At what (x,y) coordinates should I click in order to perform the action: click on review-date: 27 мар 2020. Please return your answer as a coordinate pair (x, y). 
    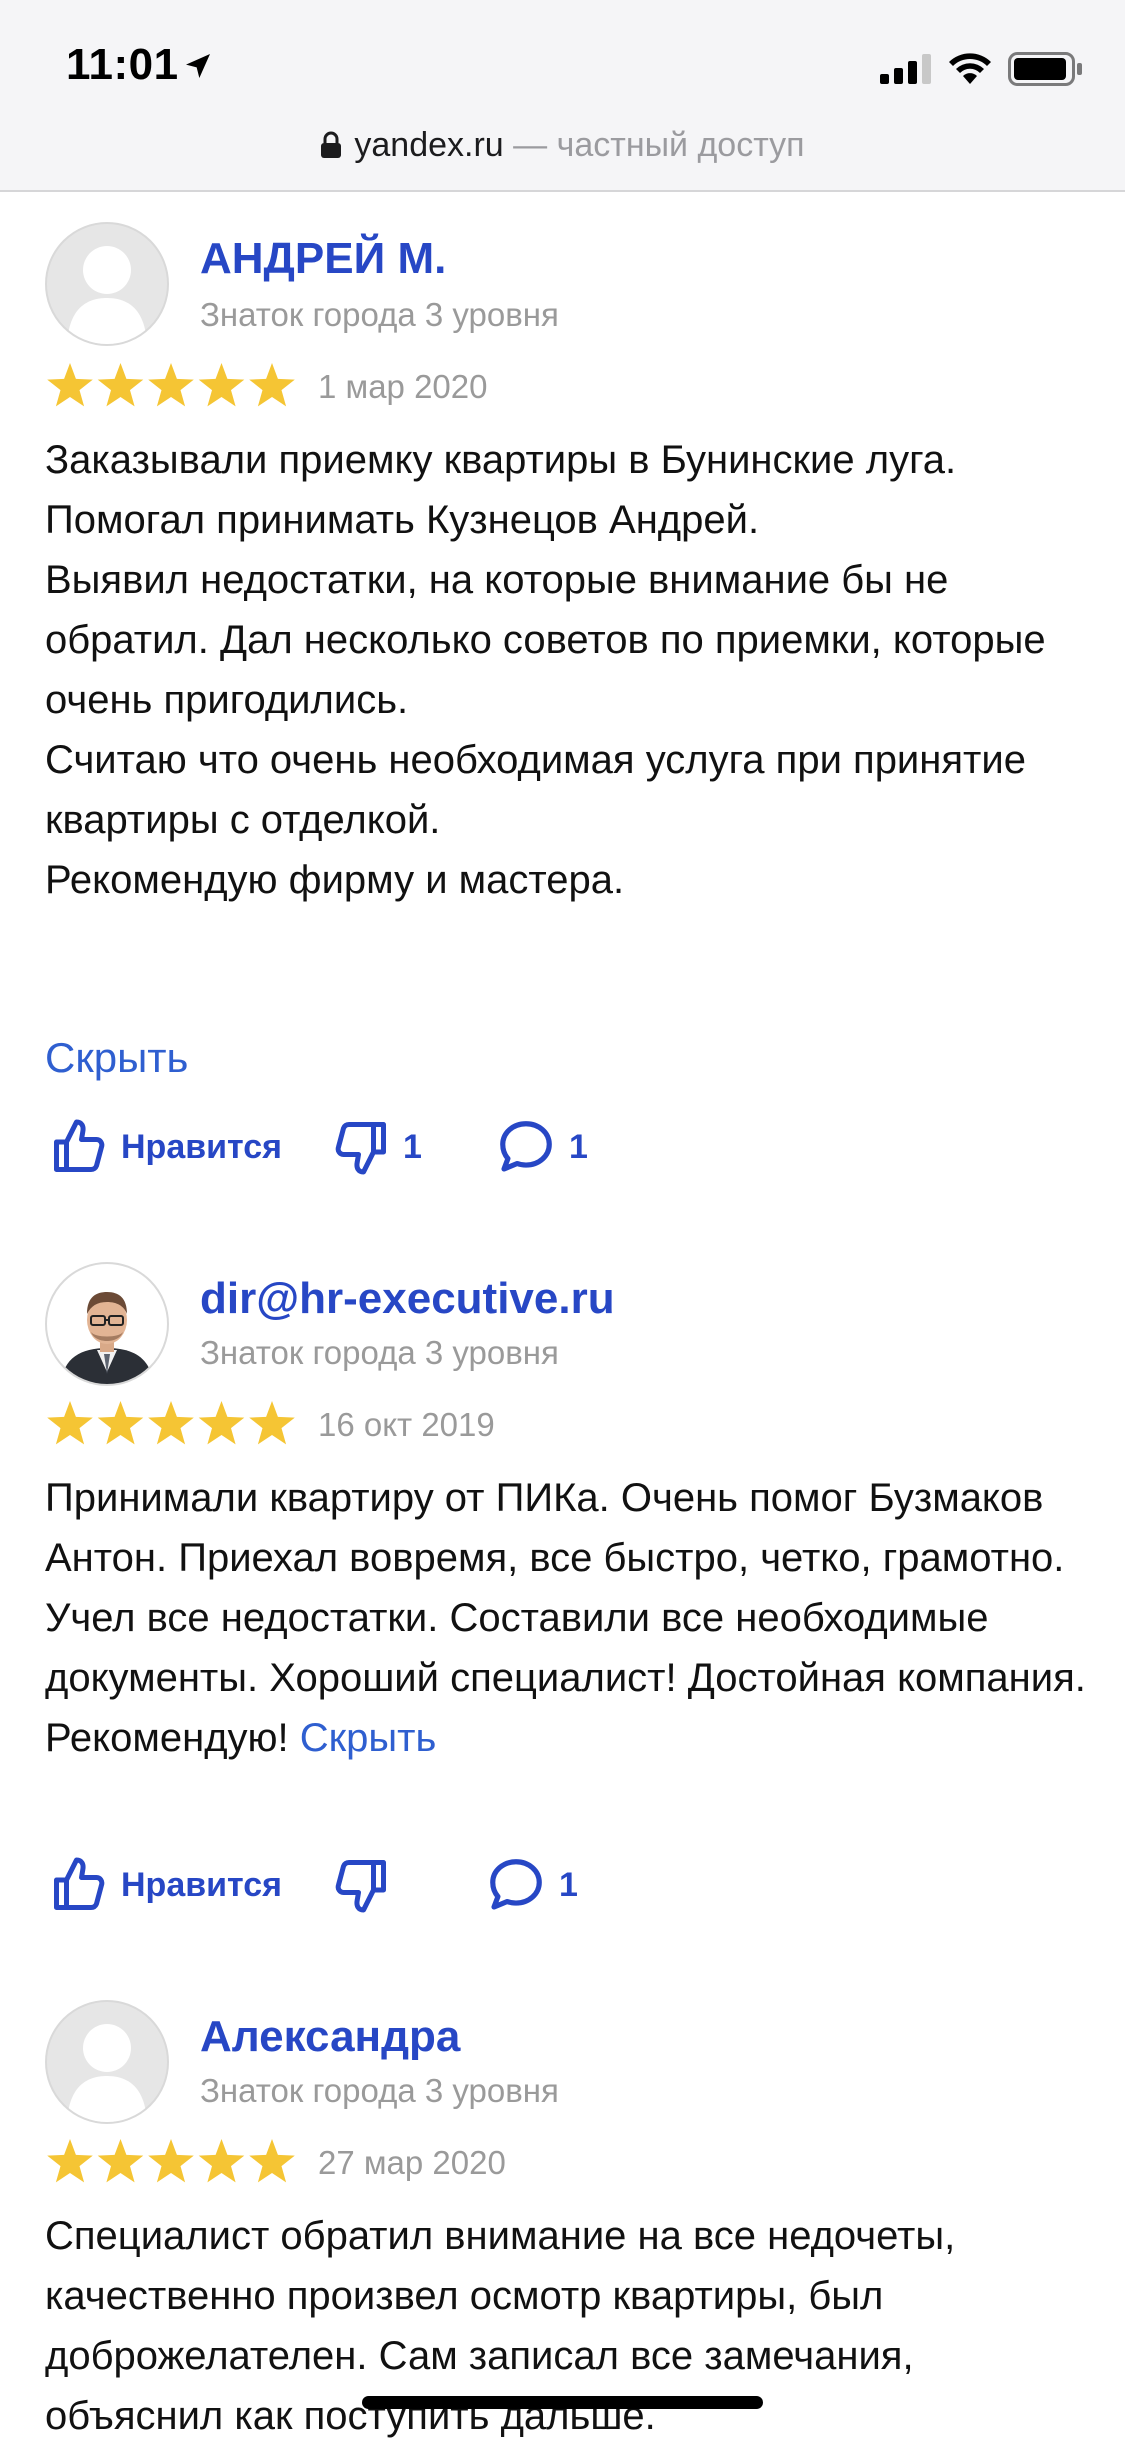
    Looking at the image, I should click on (412, 2162).